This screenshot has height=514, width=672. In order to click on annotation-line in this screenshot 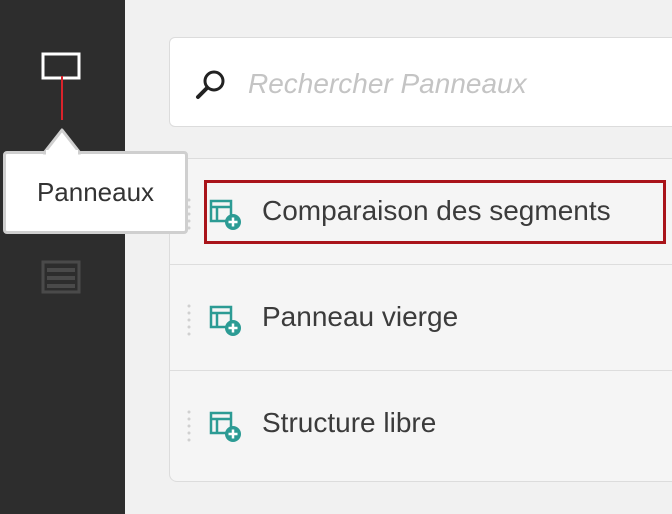, I will do `click(62, 98)`.